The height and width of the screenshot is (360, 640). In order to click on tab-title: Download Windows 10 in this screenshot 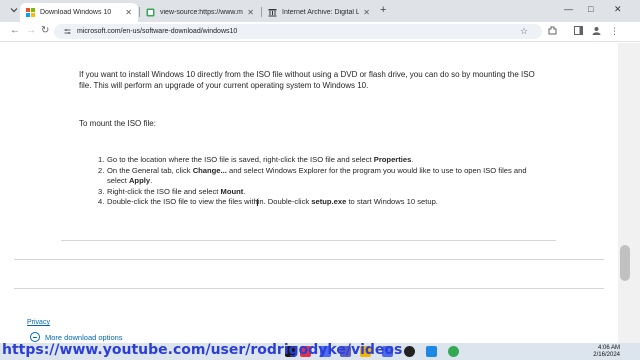, I will do `click(76, 12)`.